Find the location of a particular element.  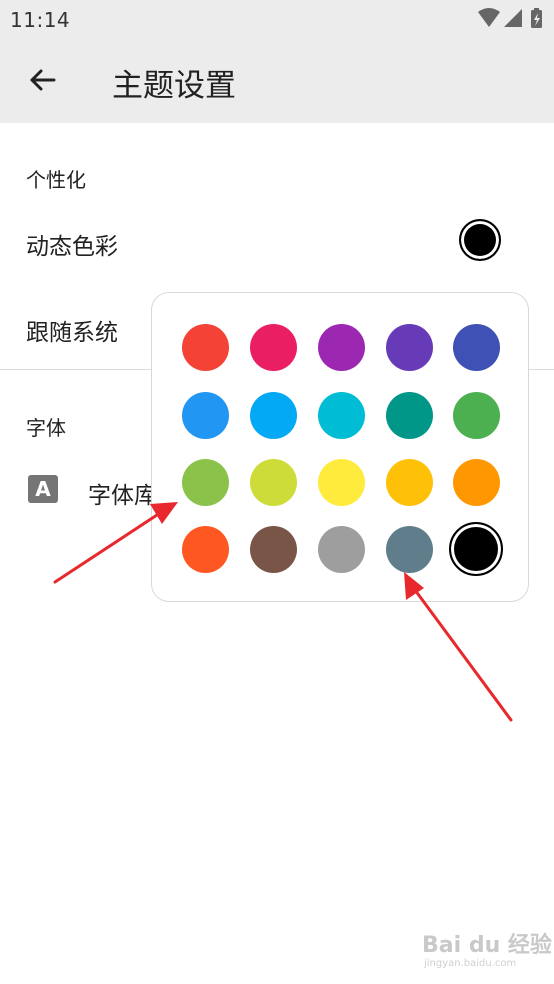

watermark-url: jingyan.baidu.com is located at coordinates (470, 963).